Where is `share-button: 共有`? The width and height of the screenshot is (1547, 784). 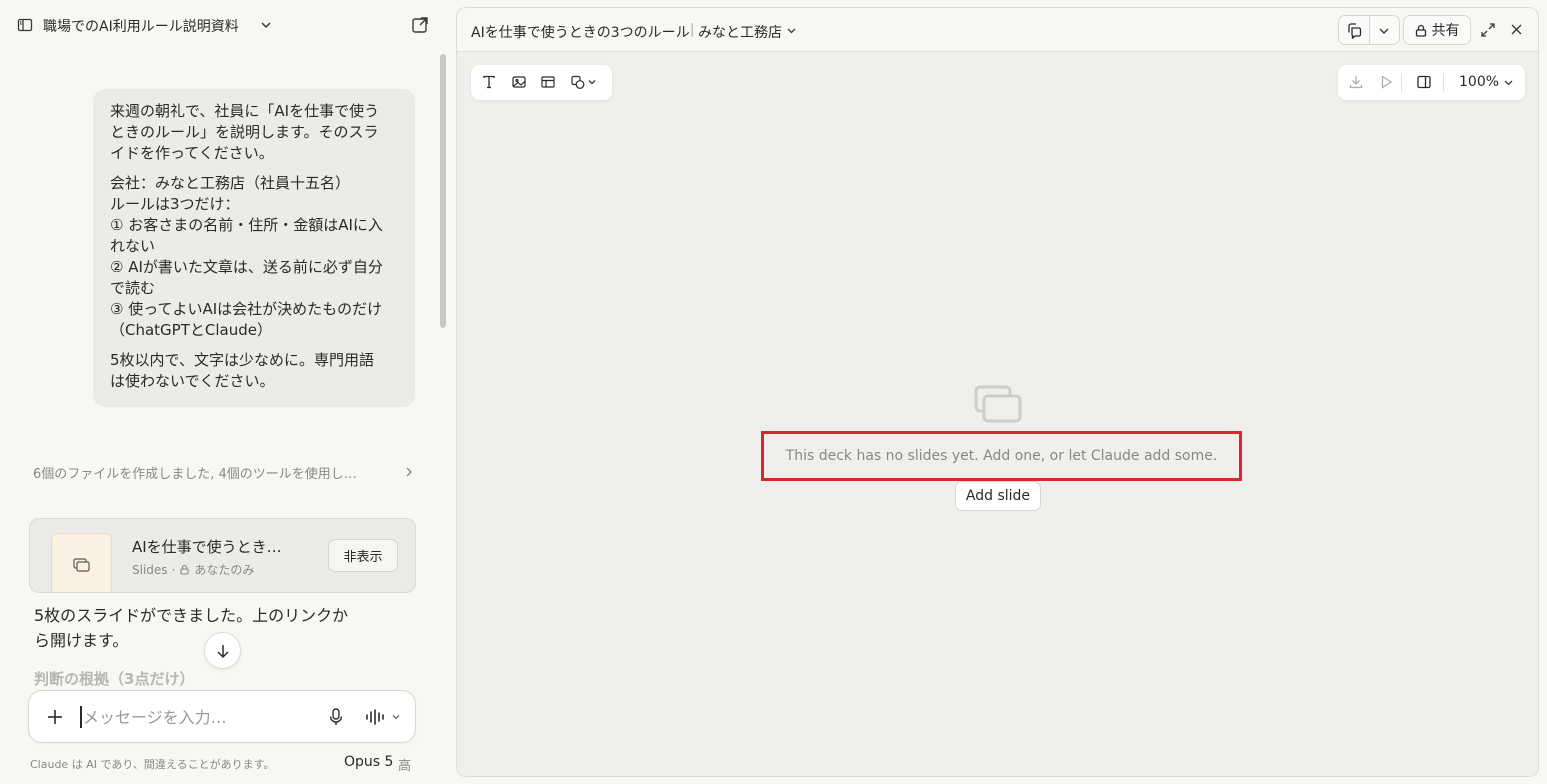 share-button: 共有 is located at coordinates (1437, 30).